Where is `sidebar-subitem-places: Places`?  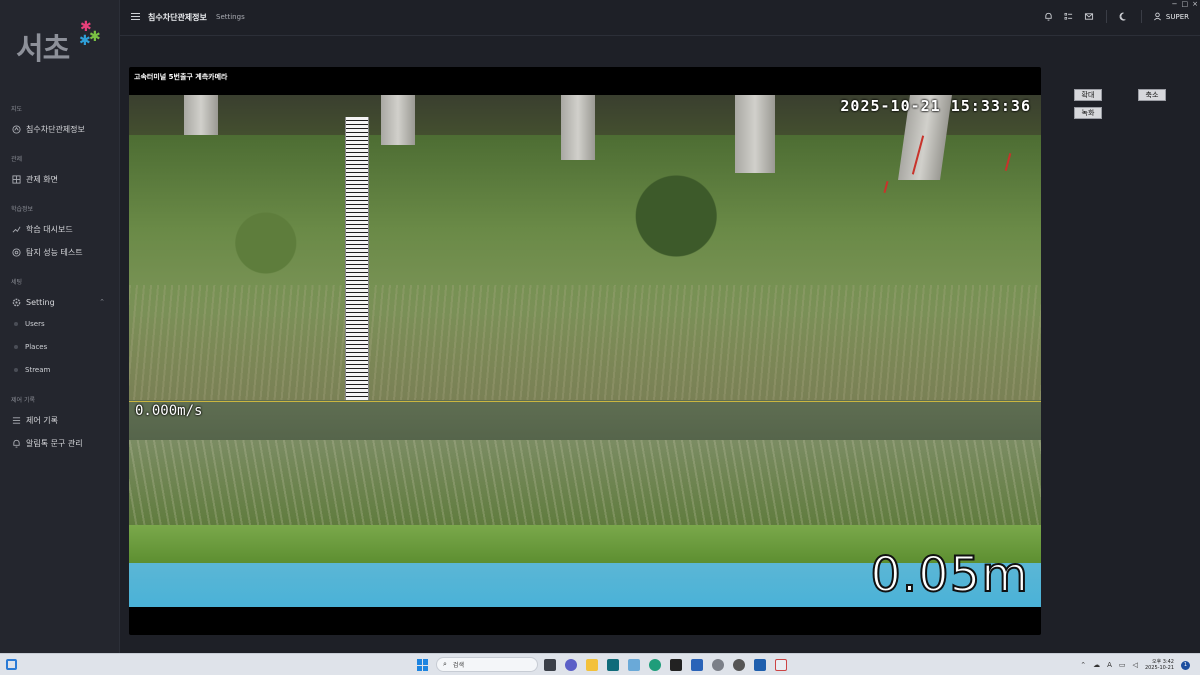 sidebar-subitem-places: Places is located at coordinates (30, 347).